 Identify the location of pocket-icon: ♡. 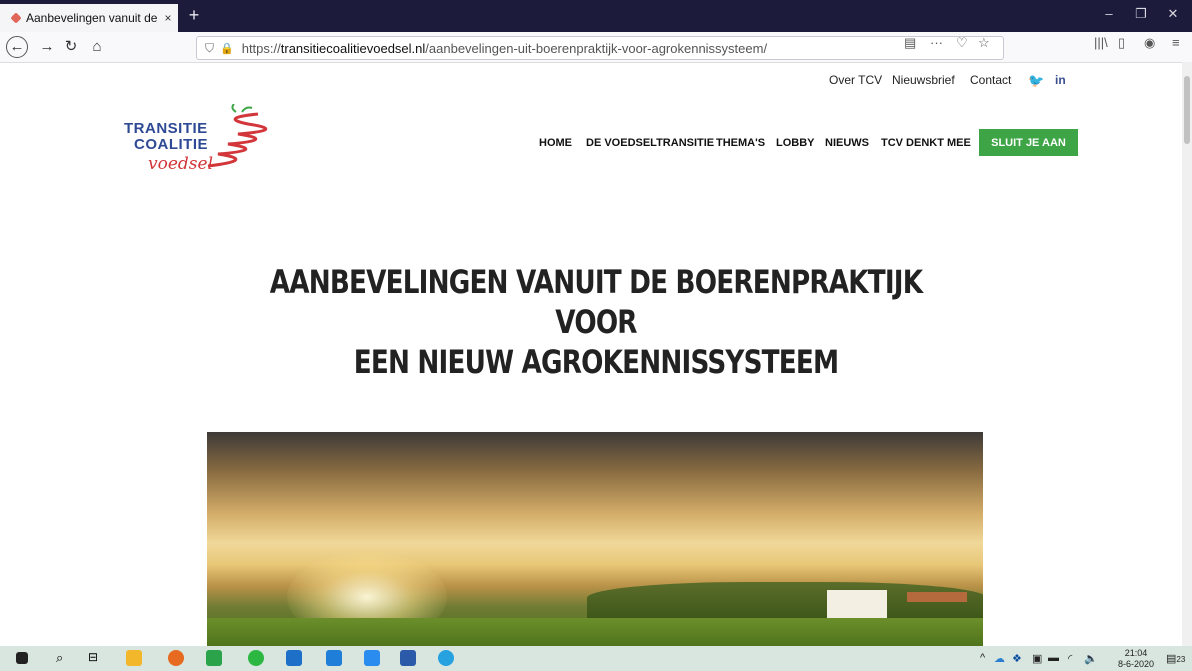
(962, 43).